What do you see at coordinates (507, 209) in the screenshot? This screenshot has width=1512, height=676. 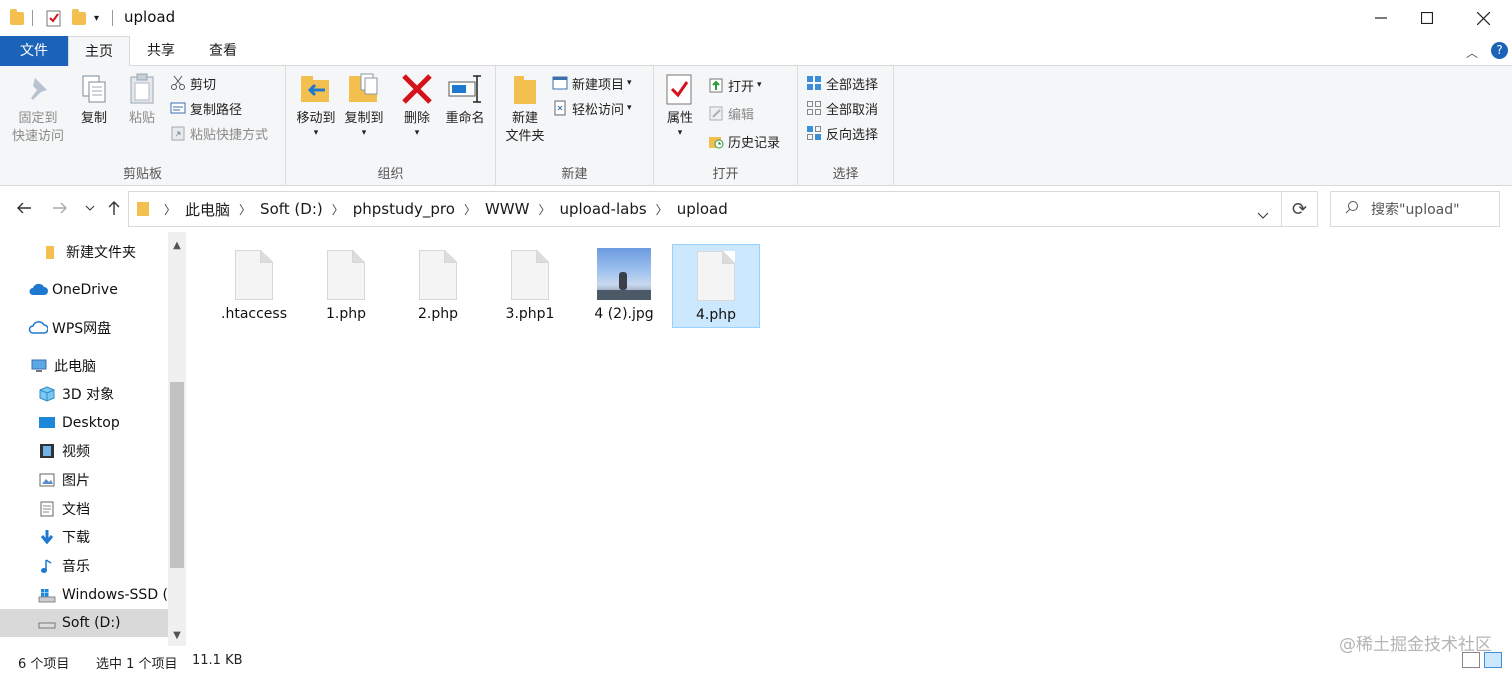 I see `breadcrumb-www: WWW` at bounding box center [507, 209].